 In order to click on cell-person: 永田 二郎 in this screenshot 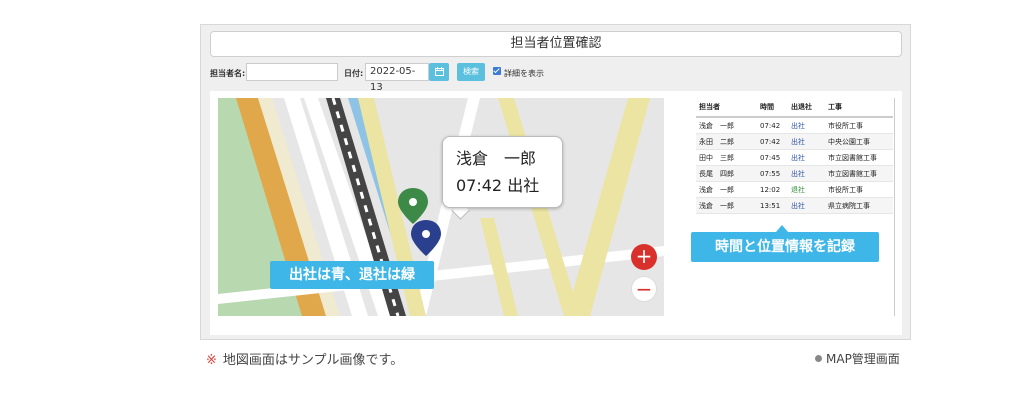, I will do `click(726, 141)`.